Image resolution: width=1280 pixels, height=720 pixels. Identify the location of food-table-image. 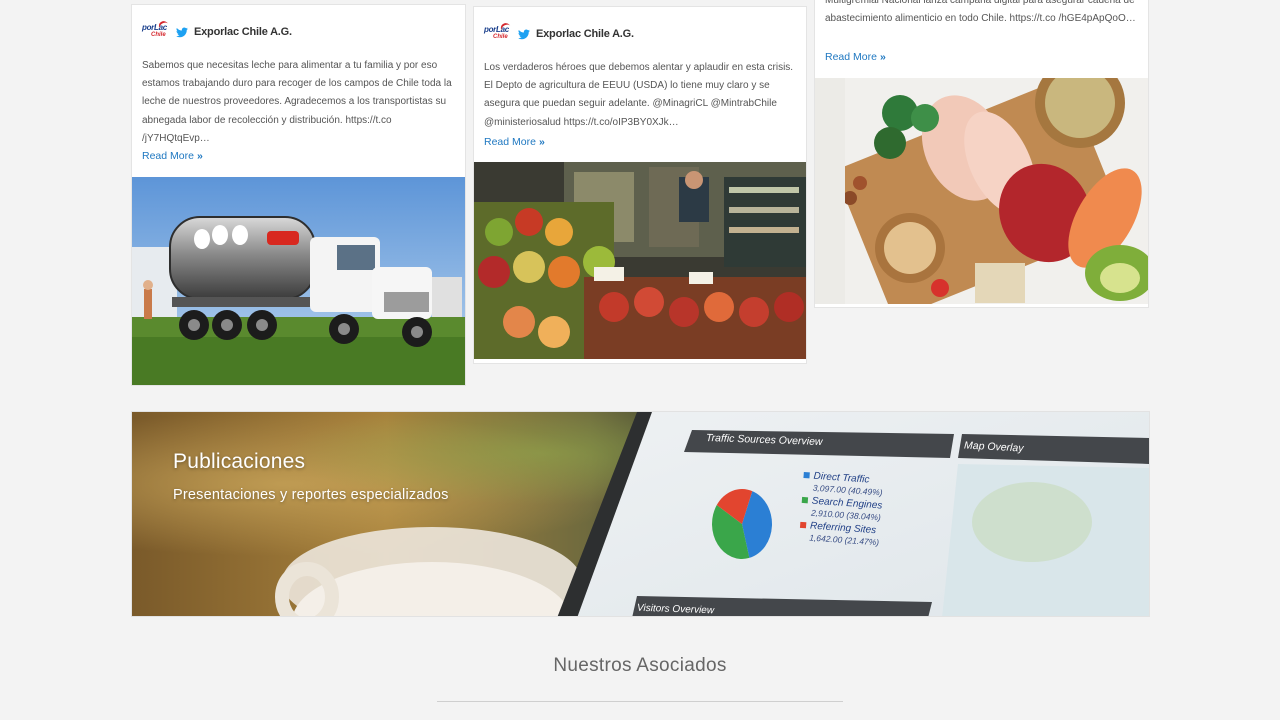
(982, 191).